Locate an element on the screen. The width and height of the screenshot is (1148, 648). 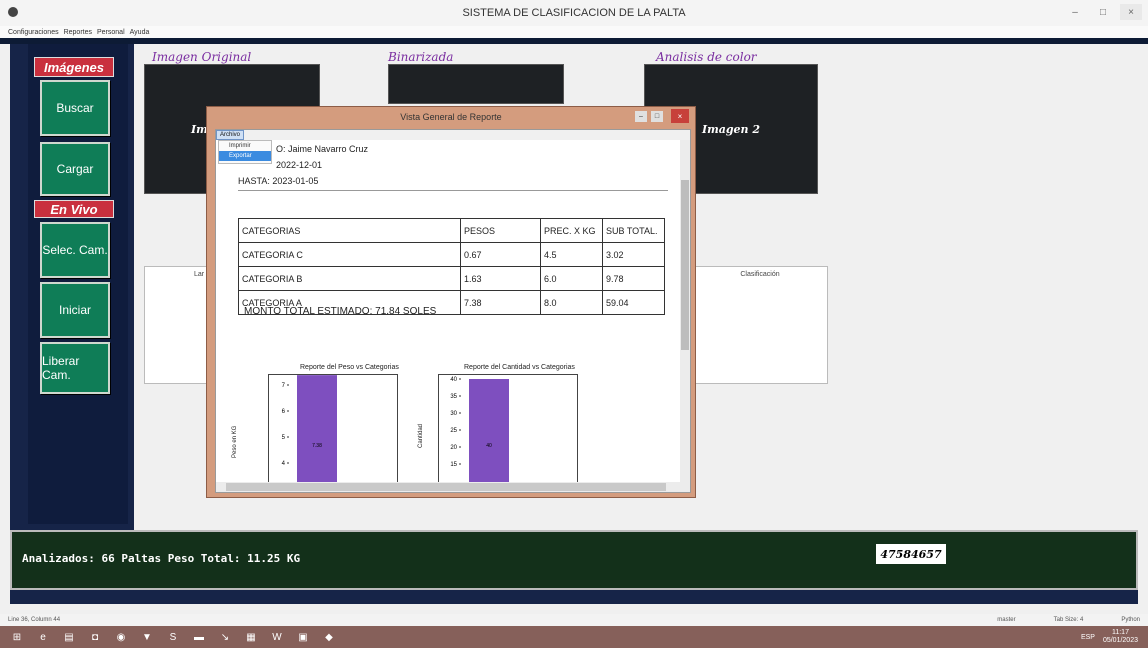
clock-date: 05/01/2023 is located at coordinates (1120, 640).